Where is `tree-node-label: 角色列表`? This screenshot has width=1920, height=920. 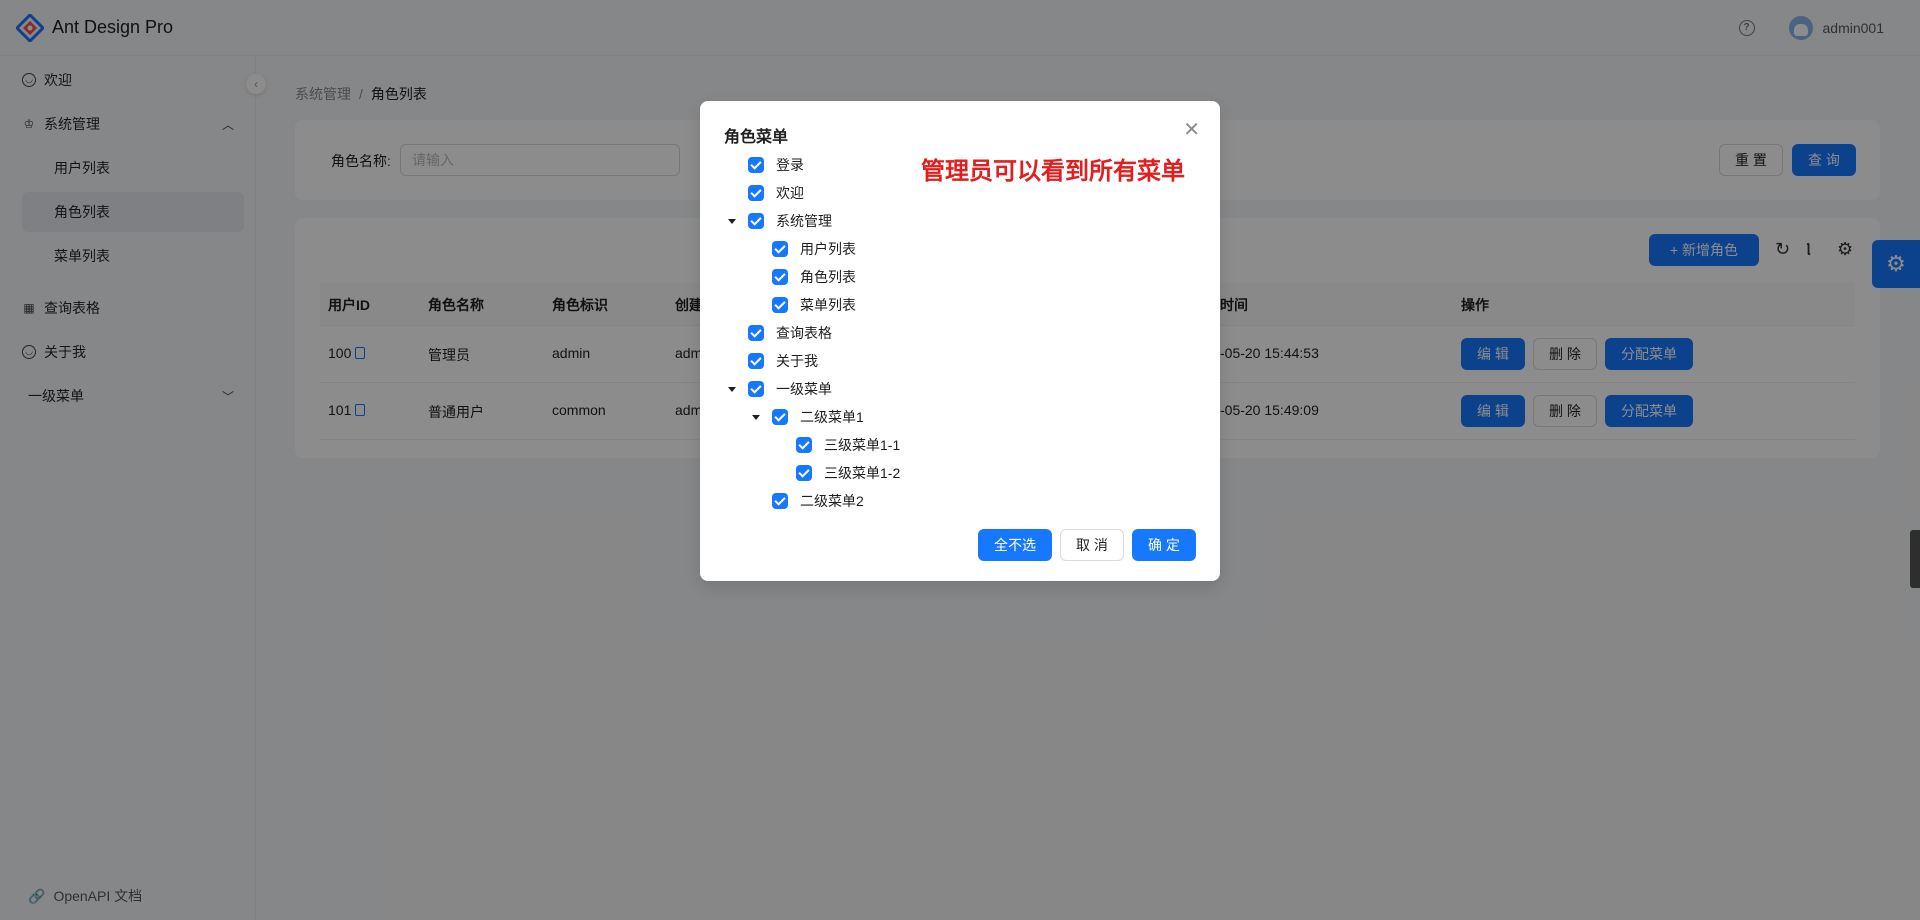
tree-node-label: 角色列表 is located at coordinates (828, 277).